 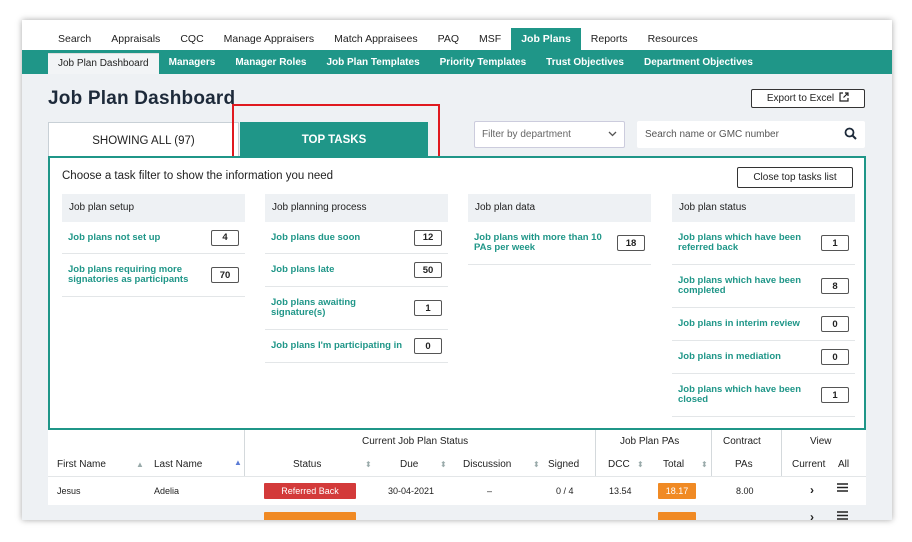 I want to click on task-filter-row: Job plans awaiting signature(s) 1, so click(x=356, y=308).